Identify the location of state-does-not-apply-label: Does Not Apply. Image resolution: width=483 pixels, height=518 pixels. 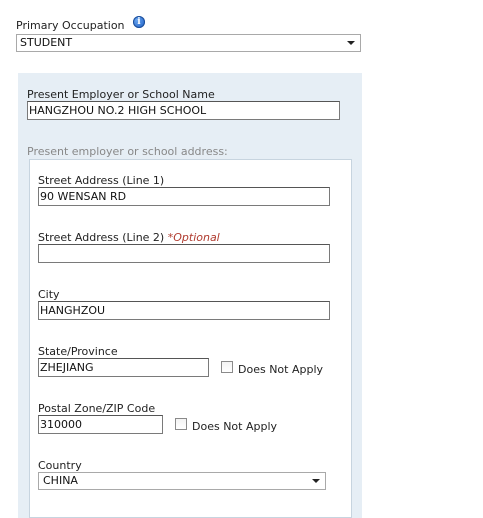
(281, 369).